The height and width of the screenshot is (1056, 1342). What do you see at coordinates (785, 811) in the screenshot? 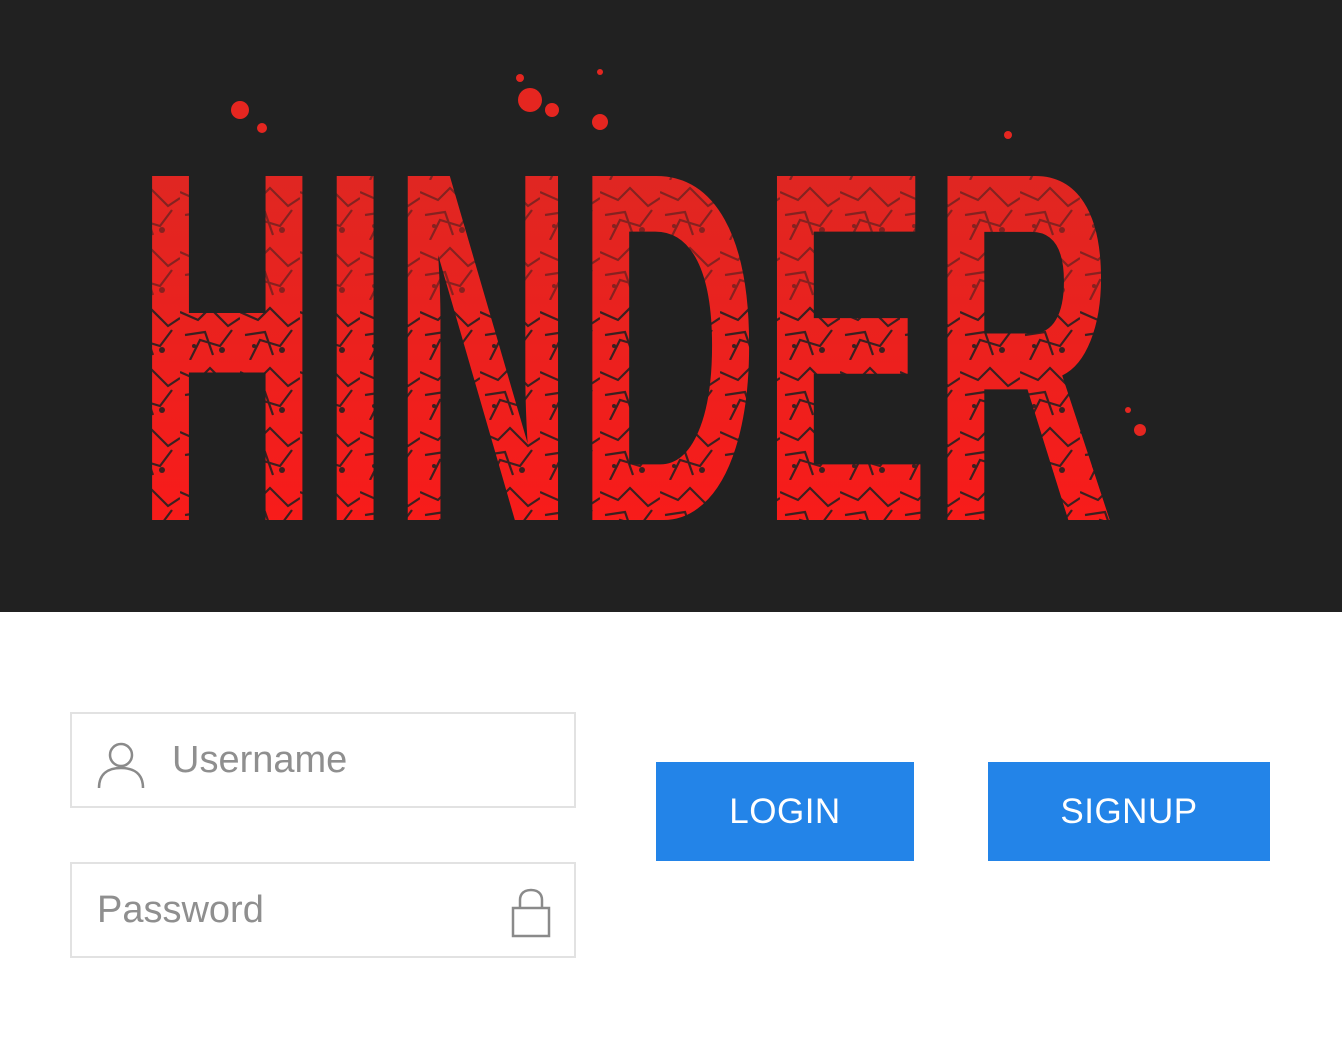
I see `login-button: LOGIN` at bounding box center [785, 811].